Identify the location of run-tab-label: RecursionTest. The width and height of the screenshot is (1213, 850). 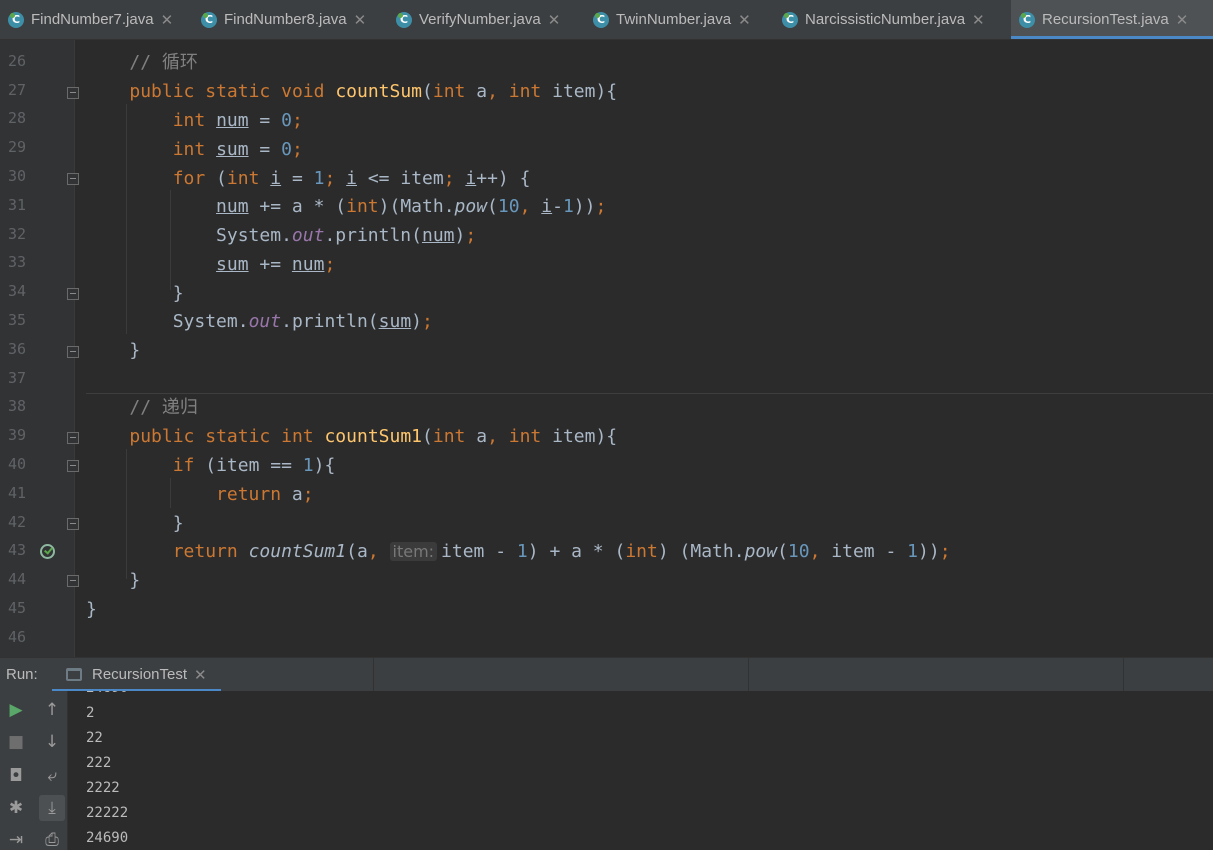
(140, 674).